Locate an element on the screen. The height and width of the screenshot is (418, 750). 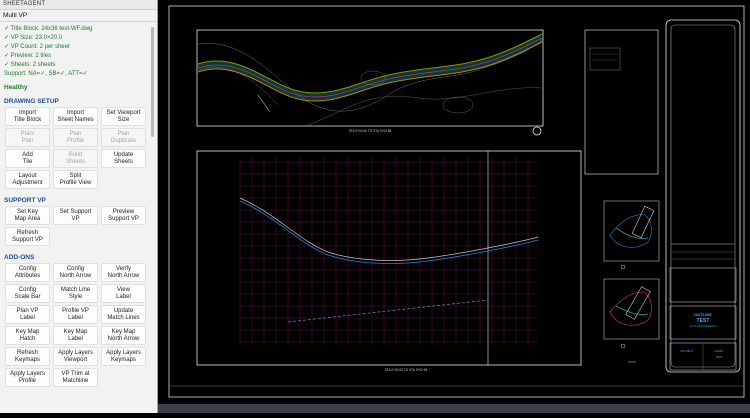
refresh-support-vp-button: Refresh Support VP is located at coordinates (27, 236).